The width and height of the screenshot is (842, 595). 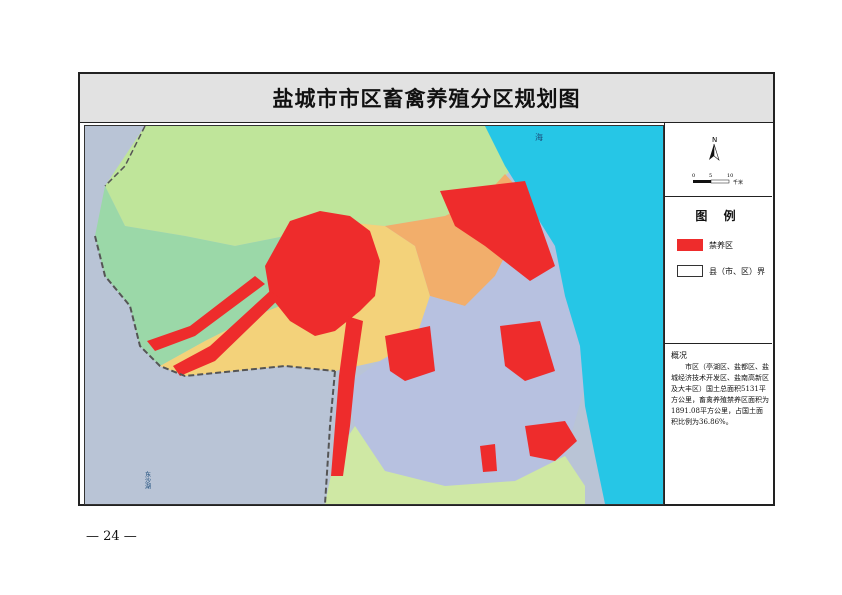 I want to click on legend-swatch-ban-zone, so click(x=690, y=245).